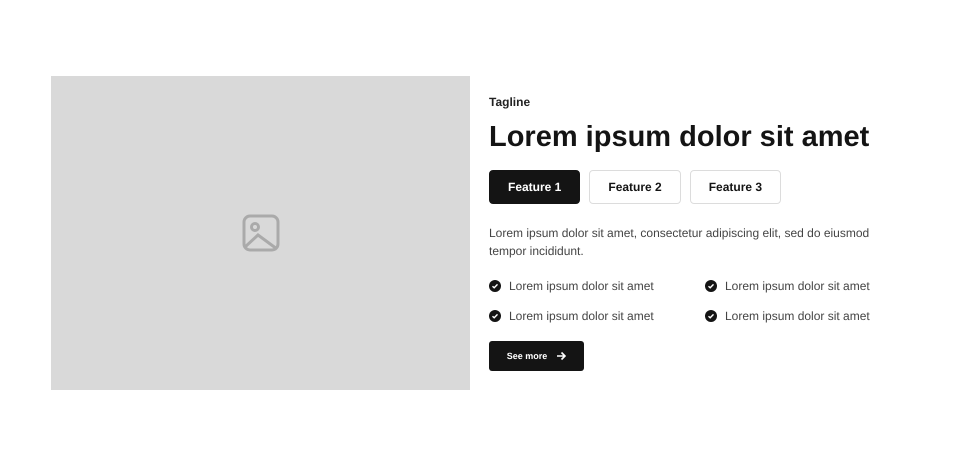 This screenshot has height=467, width=960. What do you see at coordinates (510, 102) in the screenshot?
I see `tagline: Tagline` at bounding box center [510, 102].